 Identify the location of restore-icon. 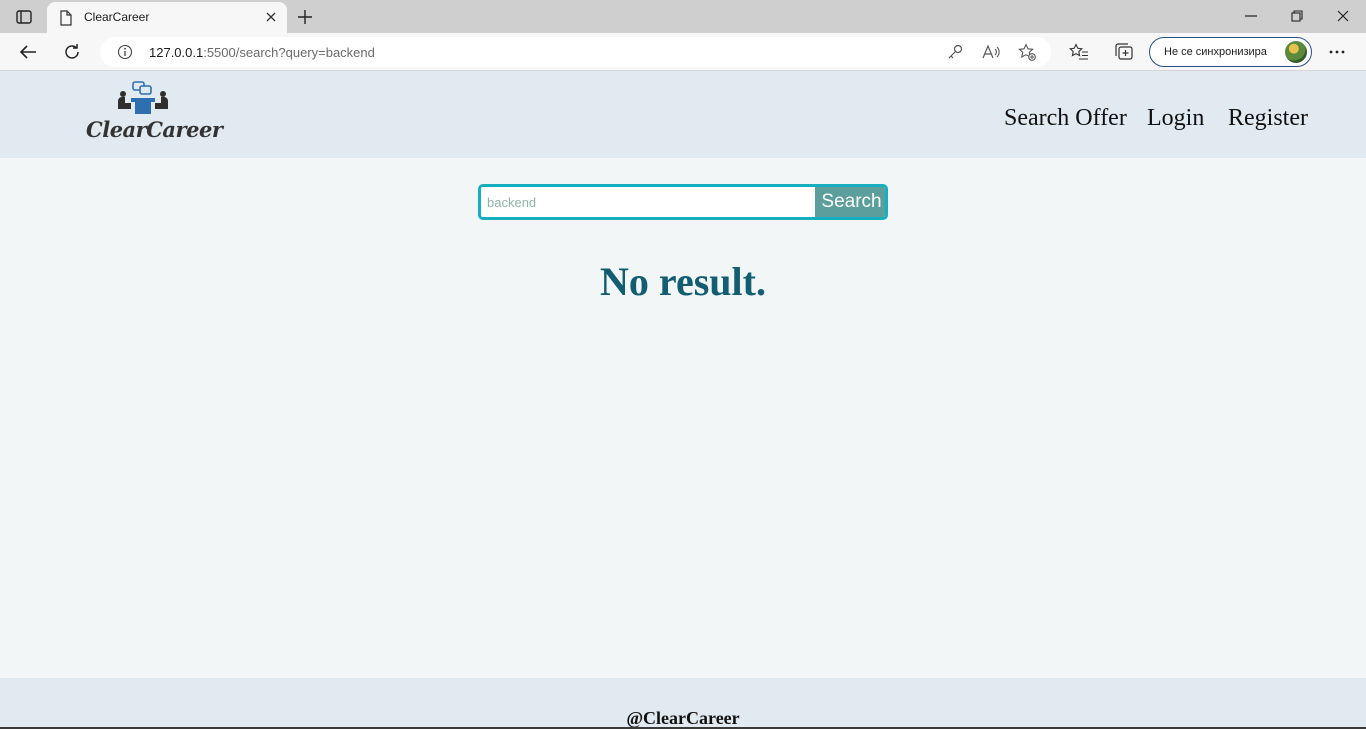
(1297, 16).